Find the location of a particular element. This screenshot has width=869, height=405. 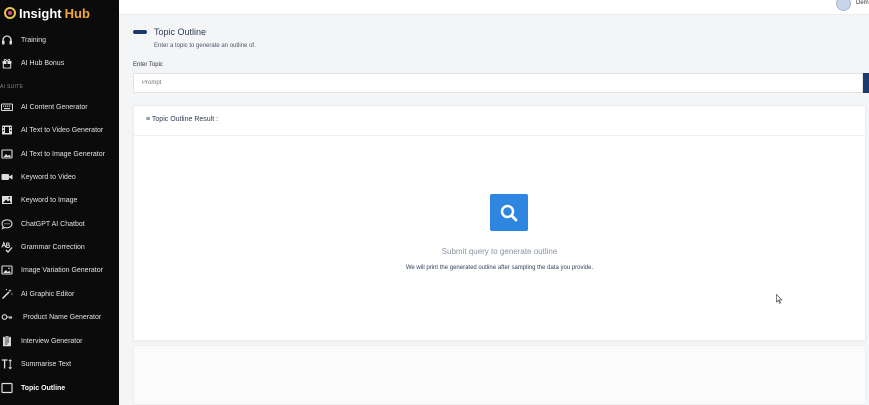

sidebar-item-ai-text-to-video: AI Text to Video Generator is located at coordinates (59, 130).